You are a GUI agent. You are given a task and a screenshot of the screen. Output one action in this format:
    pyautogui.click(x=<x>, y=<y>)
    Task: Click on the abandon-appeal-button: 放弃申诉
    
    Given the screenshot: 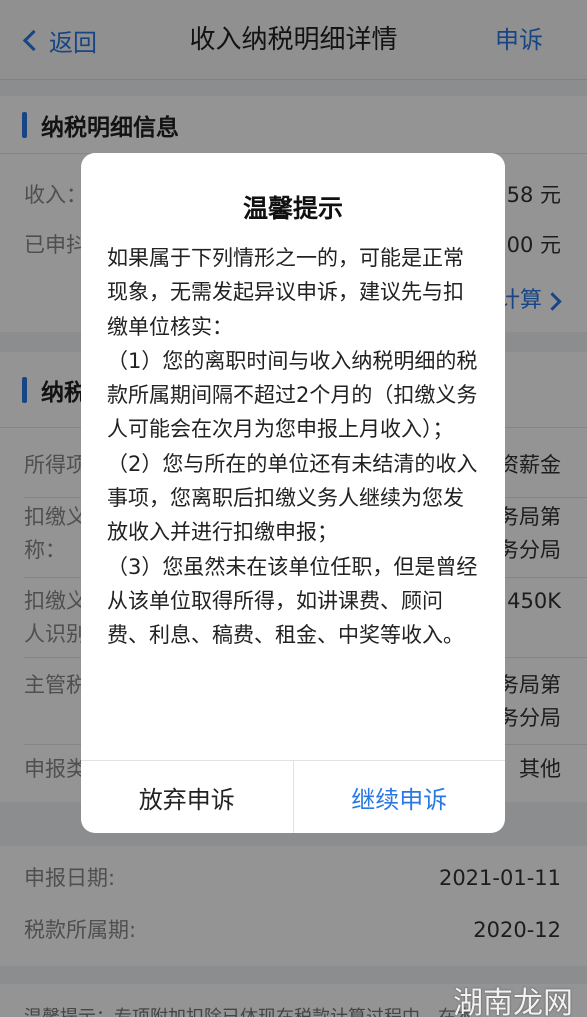 What is the action you would take?
    pyautogui.click(x=187, y=797)
    